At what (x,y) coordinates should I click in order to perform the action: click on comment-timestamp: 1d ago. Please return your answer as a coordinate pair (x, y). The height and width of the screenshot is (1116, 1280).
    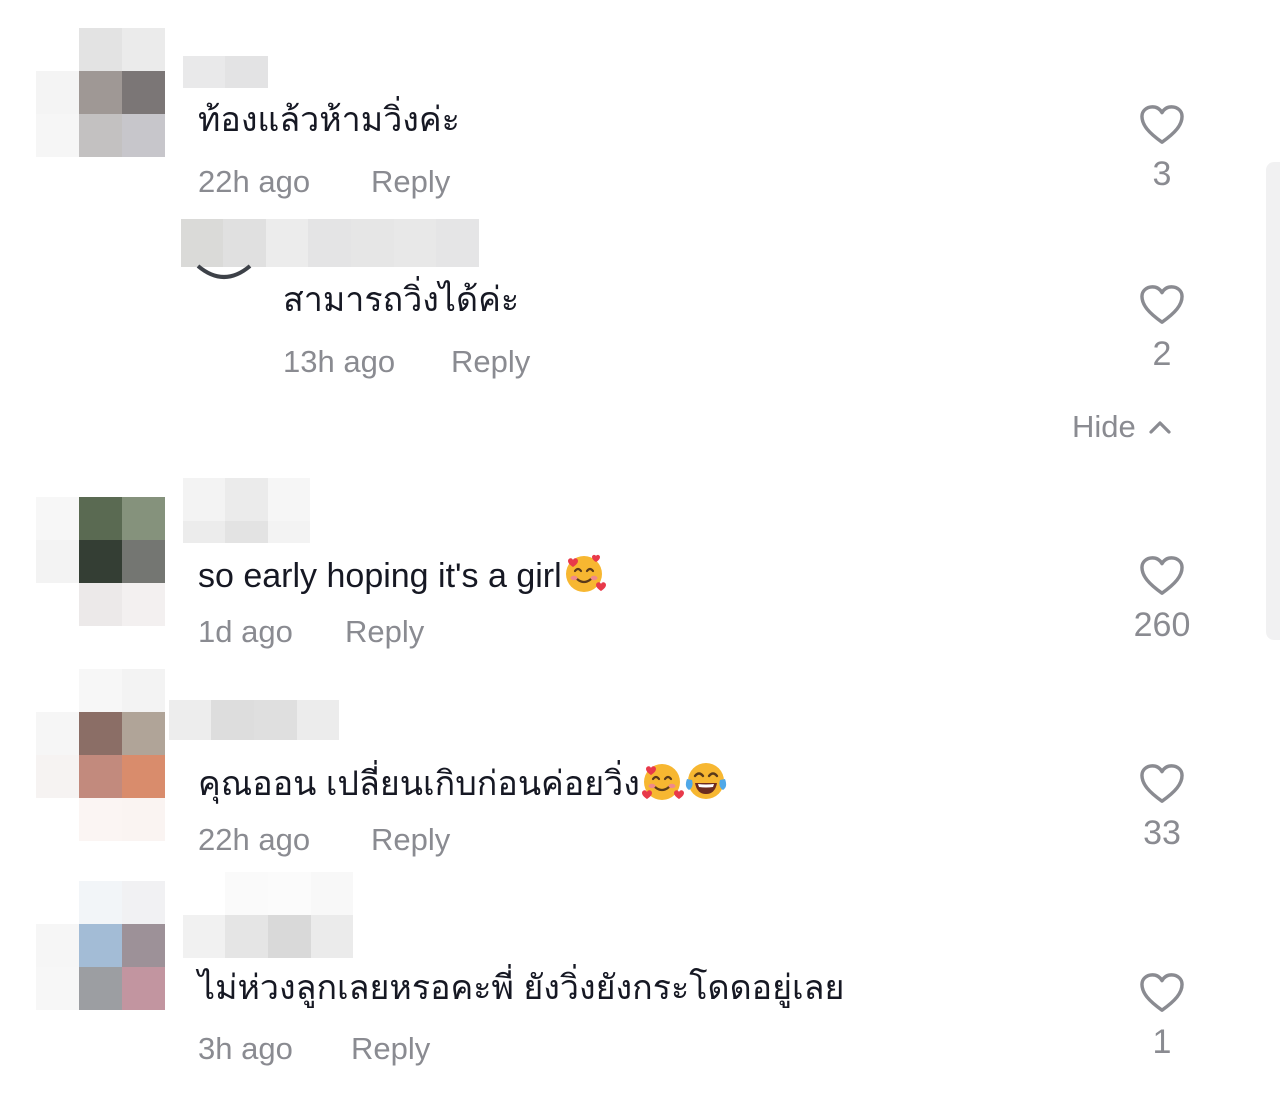
    Looking at the image, I should click on (245, 631).